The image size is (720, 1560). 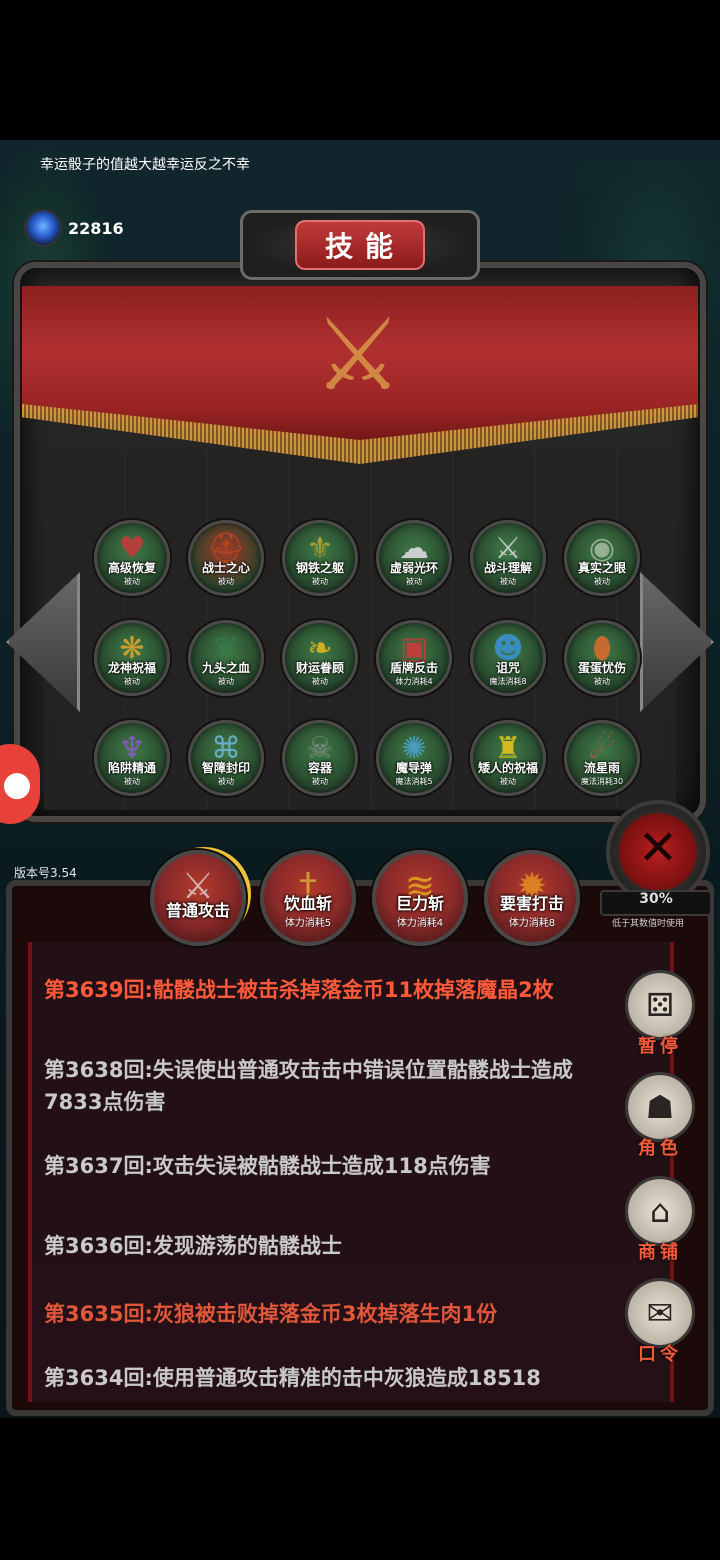 What do you see at coordinates (602, 658) in the screenshot?
I see `skill-cracked-egg: ⬮ 蛋蛋忧伤 被动` at bounding box center [602, 658].